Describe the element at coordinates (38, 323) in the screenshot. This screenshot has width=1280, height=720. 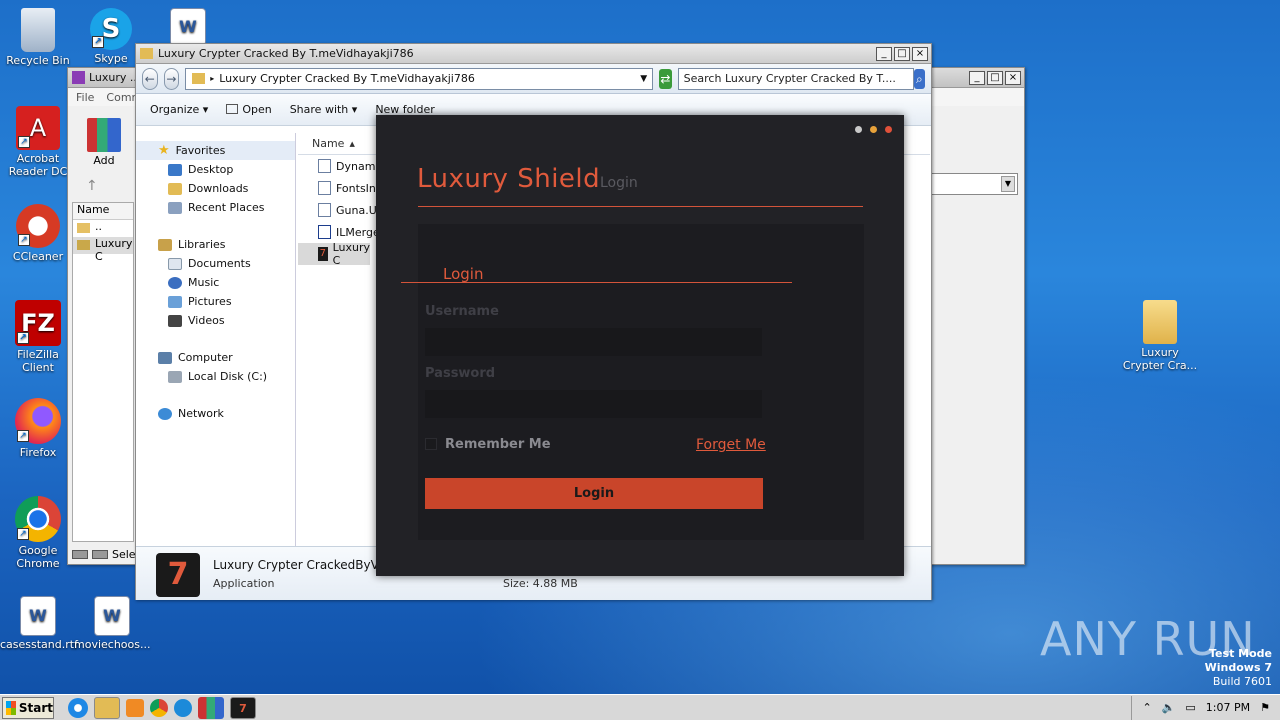
I see `filezilla-icon: FZ ↗` at that location.